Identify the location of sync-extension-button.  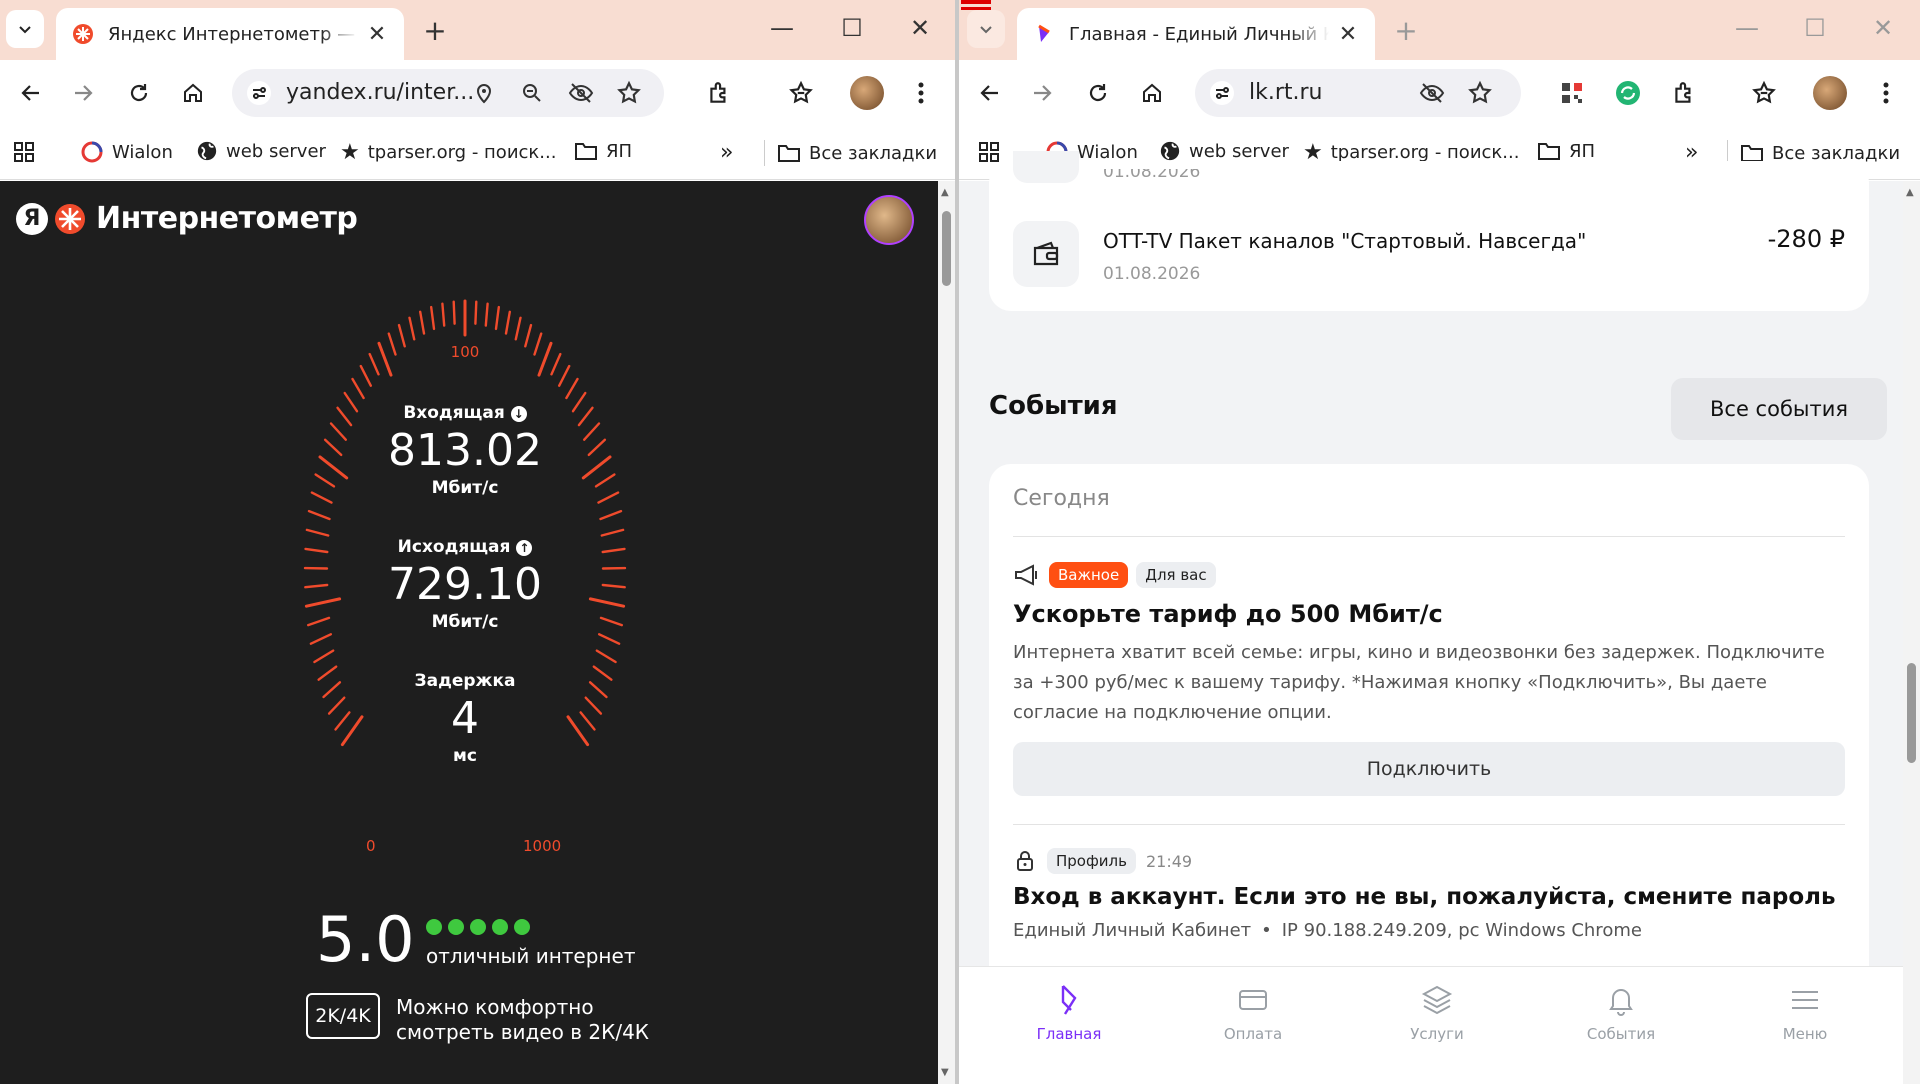
(1628, 93).